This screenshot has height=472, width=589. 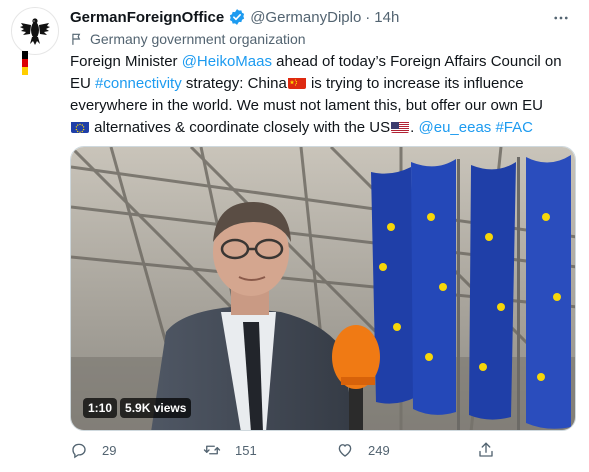 I want to click on video-views: 5.9K views, so click(x=156, y=408).